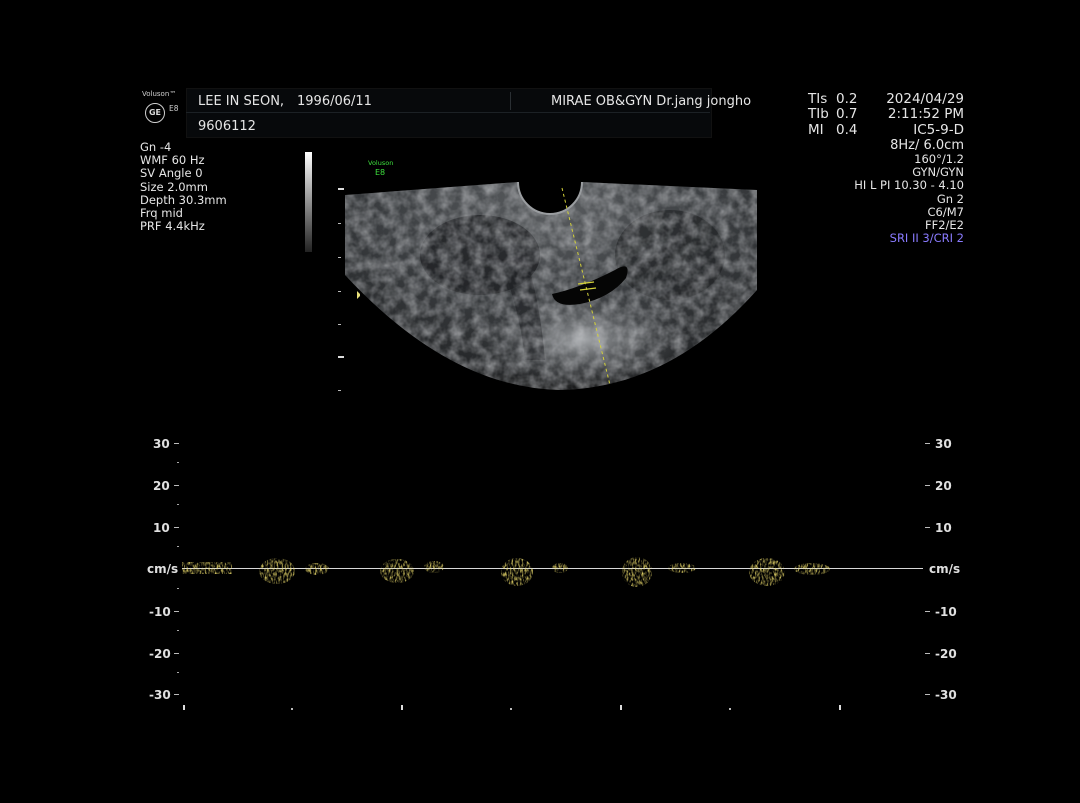 This screenshot has width=1080, height=803. What do you see at coordinates (927, 145) in the screenshot?
I see `frequency-depth: 8Hz/ 6.0cm` at bounding box center [927, 145].